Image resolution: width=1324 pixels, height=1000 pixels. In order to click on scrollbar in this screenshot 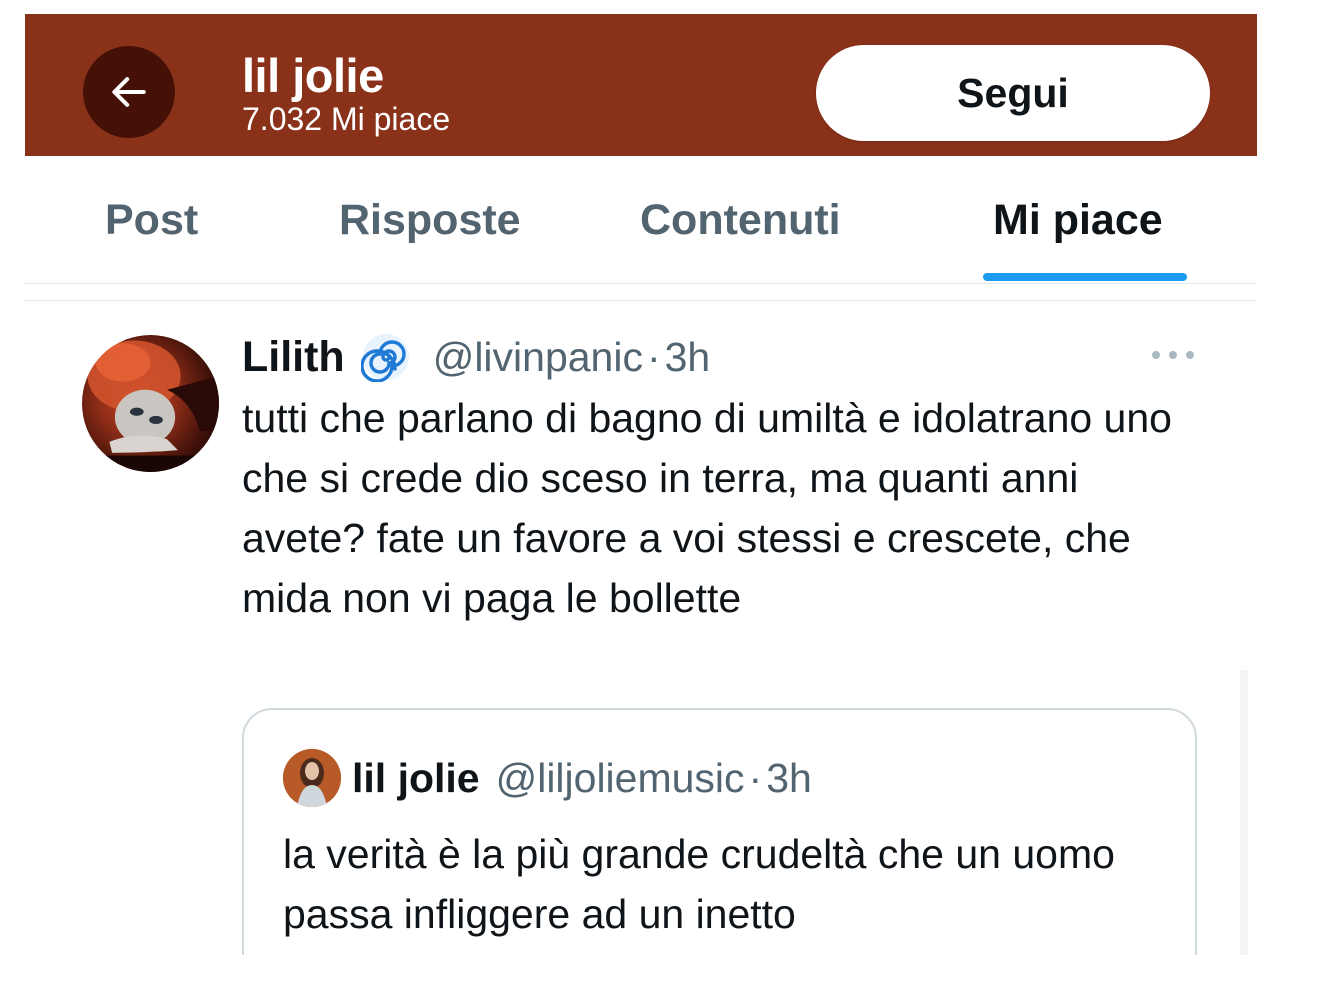, I will do `click(1244, 812)`.